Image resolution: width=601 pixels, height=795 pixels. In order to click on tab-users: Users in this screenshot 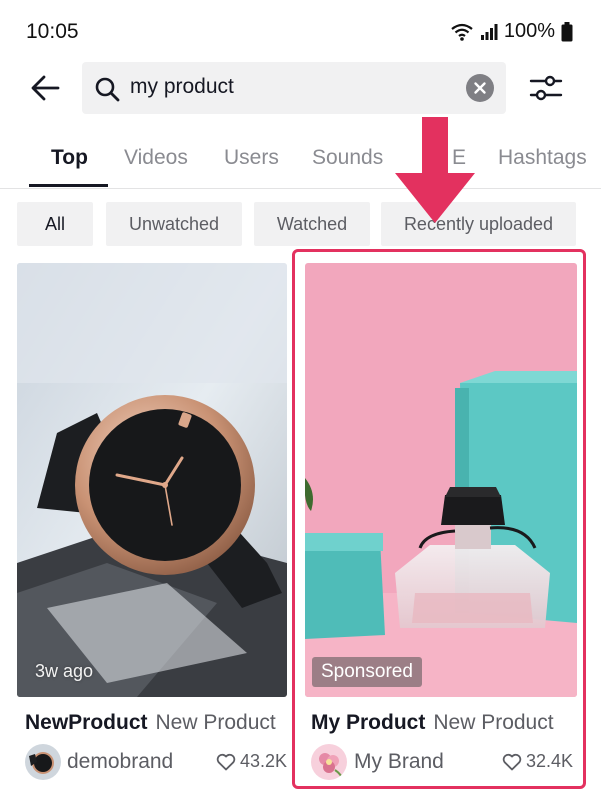, I will do `click(251, 158)`.